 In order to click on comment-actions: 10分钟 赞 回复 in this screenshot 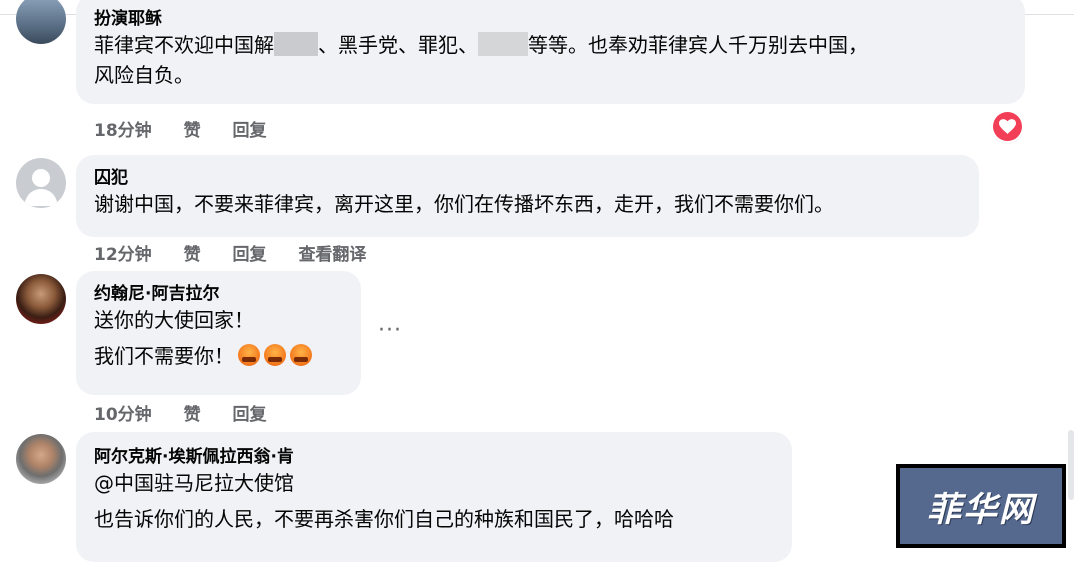, I will do `click(193, 412)`.